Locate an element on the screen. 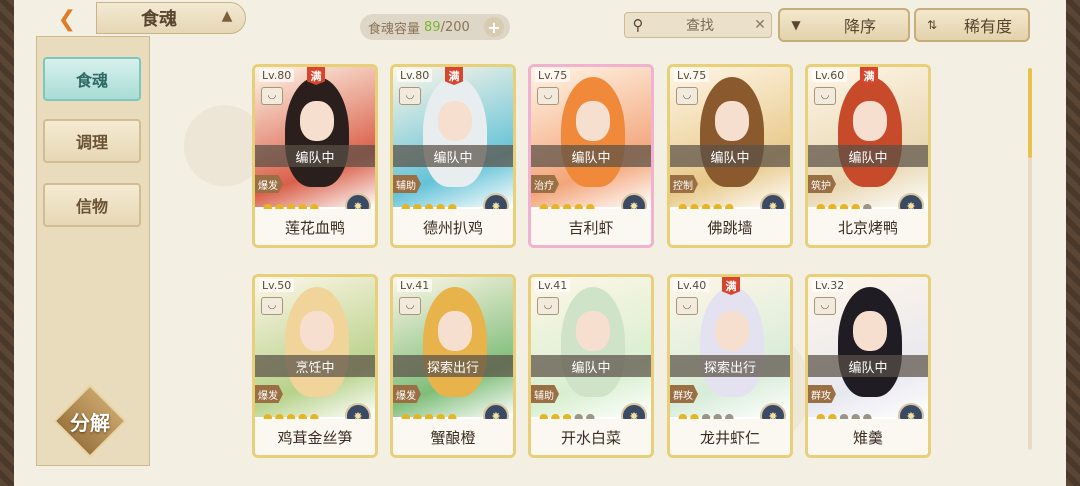 This screenshot has width=1080, height=486. card-name: 龙井虾仁 is located at coordinates (730, 437).